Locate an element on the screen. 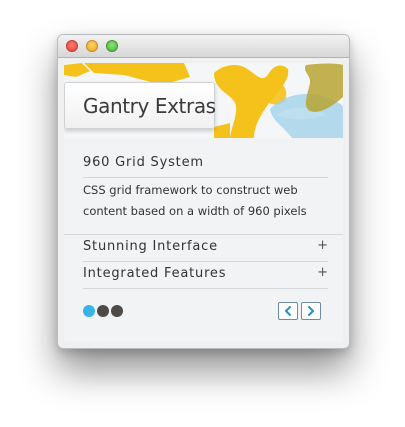 This screenshot has height=427, width=405. accordion-item-integrated-features: Integrated Features + is located at coordinates (205, 275).